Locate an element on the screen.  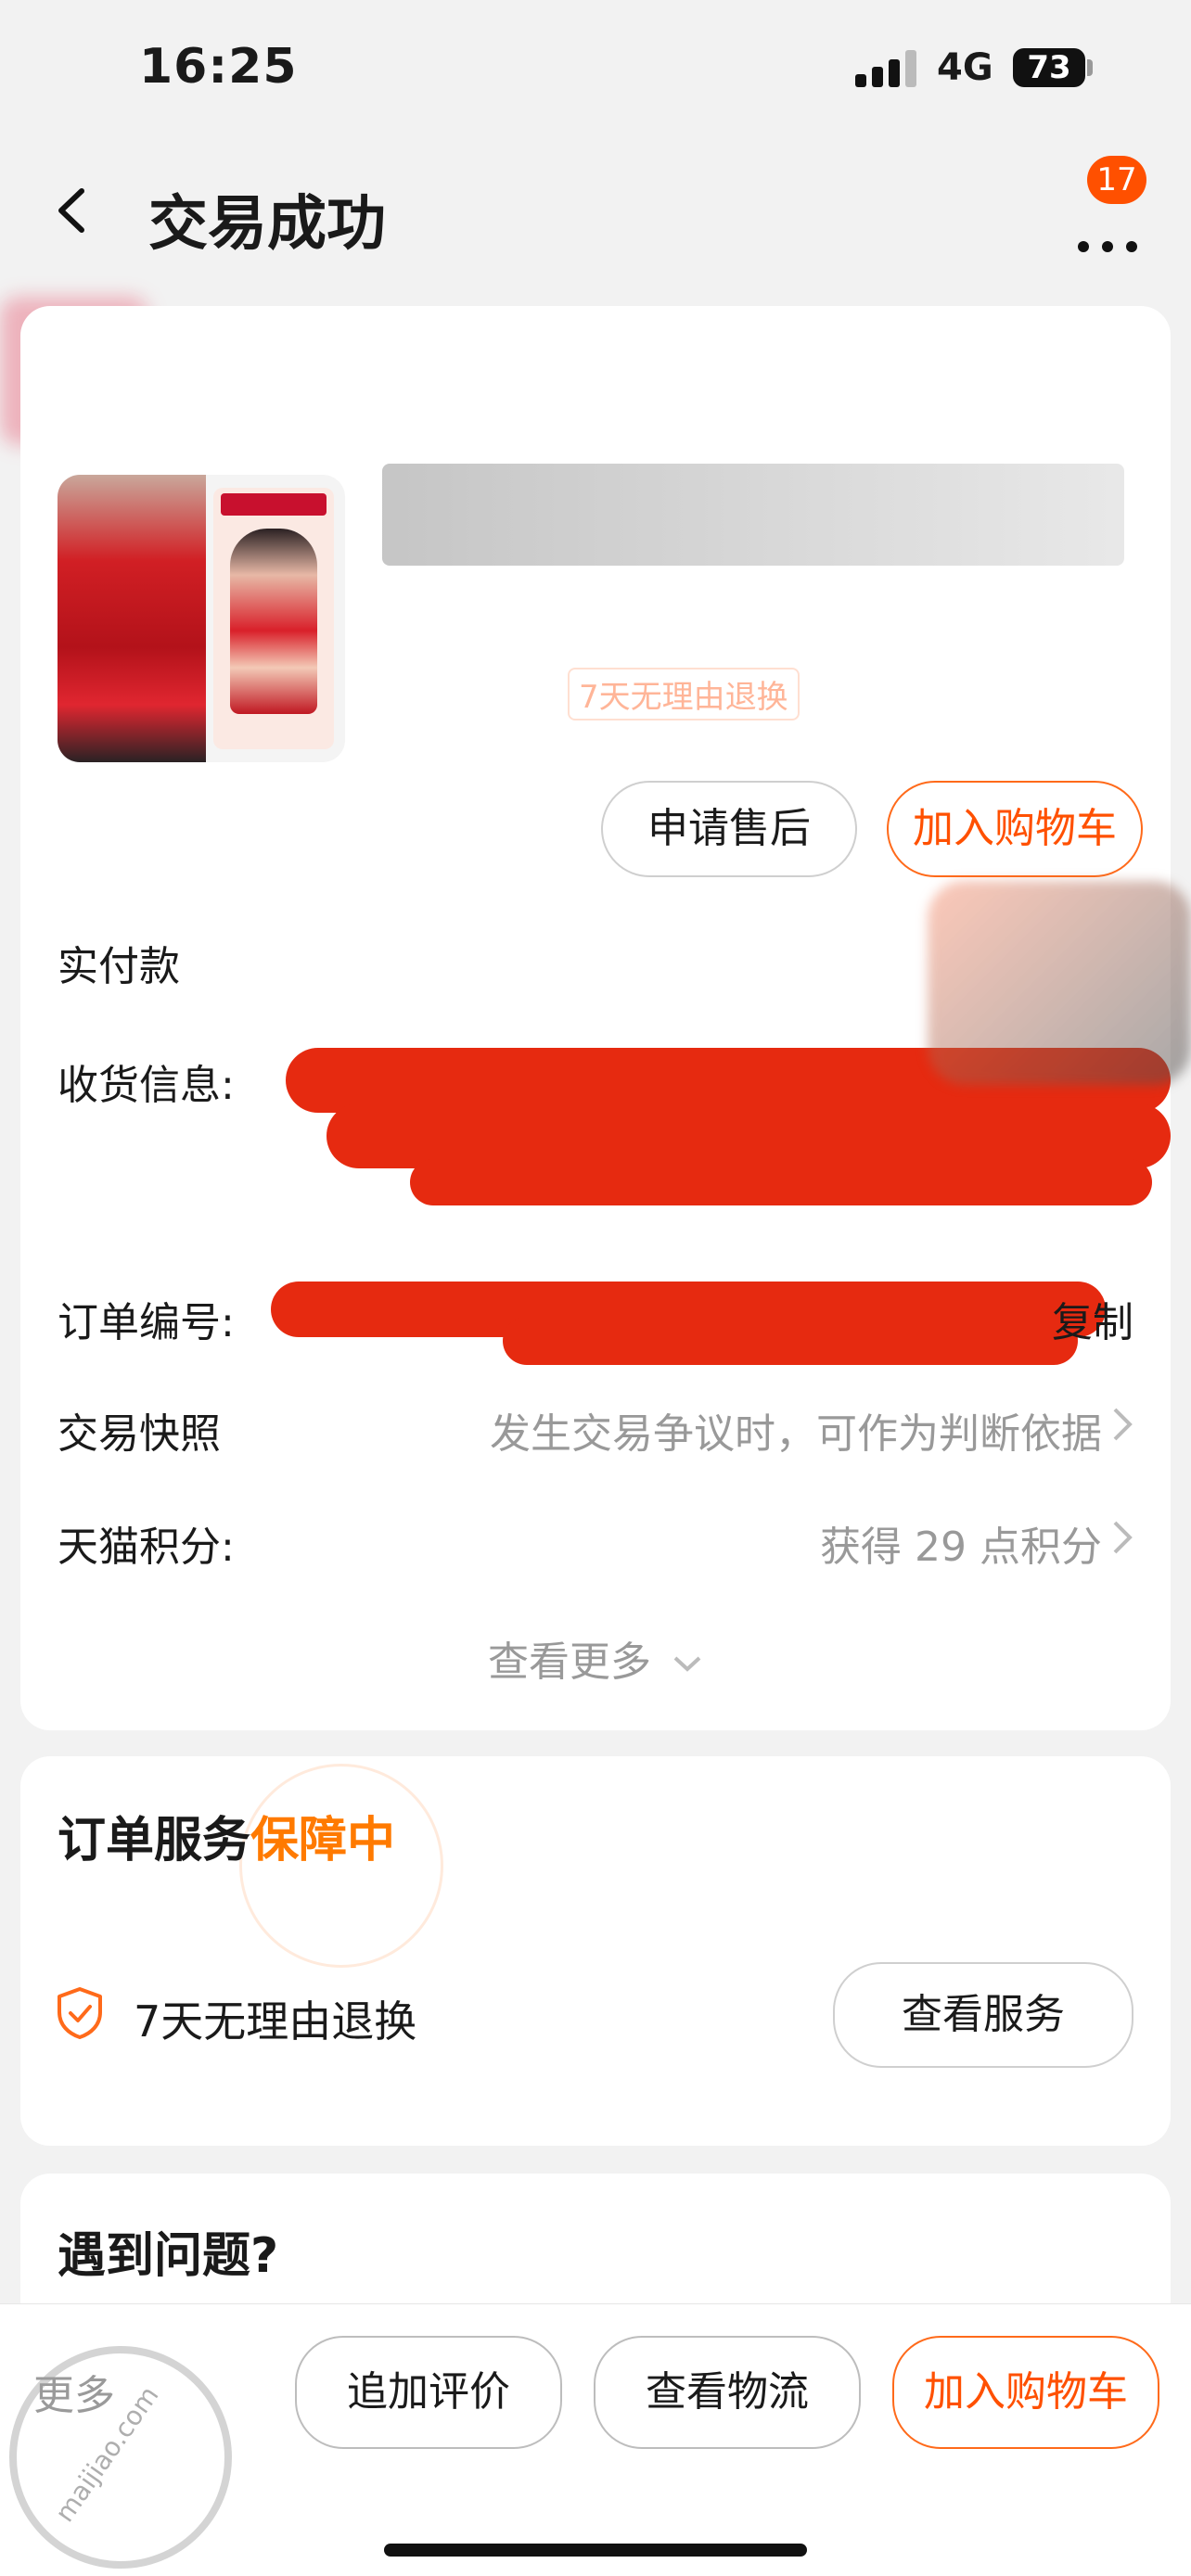
shipping-label: 收货信息: is located at coordinates (146, 1085).